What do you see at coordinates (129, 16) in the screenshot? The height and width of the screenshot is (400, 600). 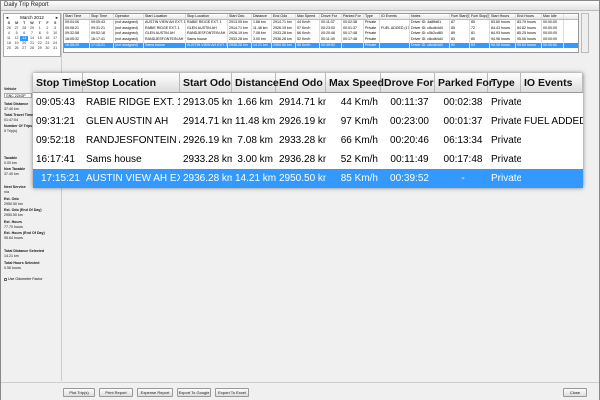 I see `column-header: Operator` at bounding box center [129, 16].